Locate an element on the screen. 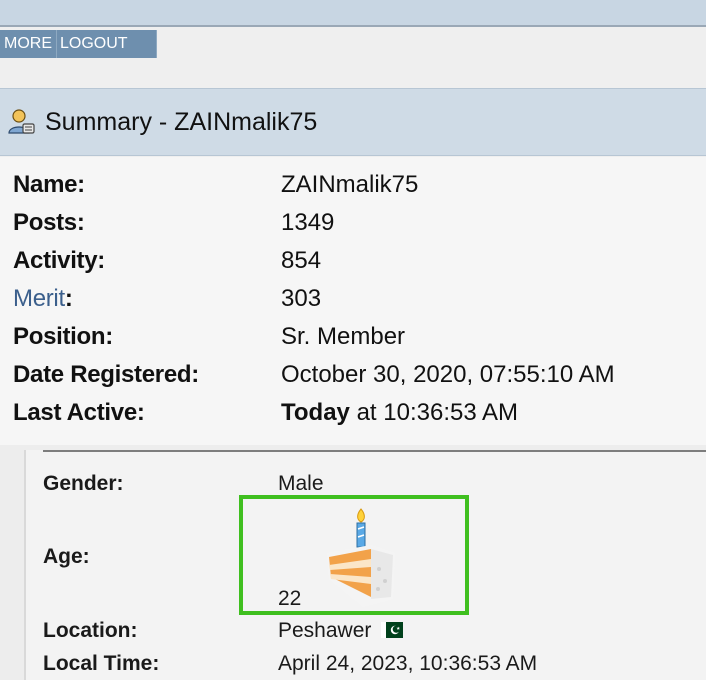 The height and width of the screenshot is (680, 706). local-time-value: April 24, 2023, 10:36:53 AM is located at coordinates (408, 663).